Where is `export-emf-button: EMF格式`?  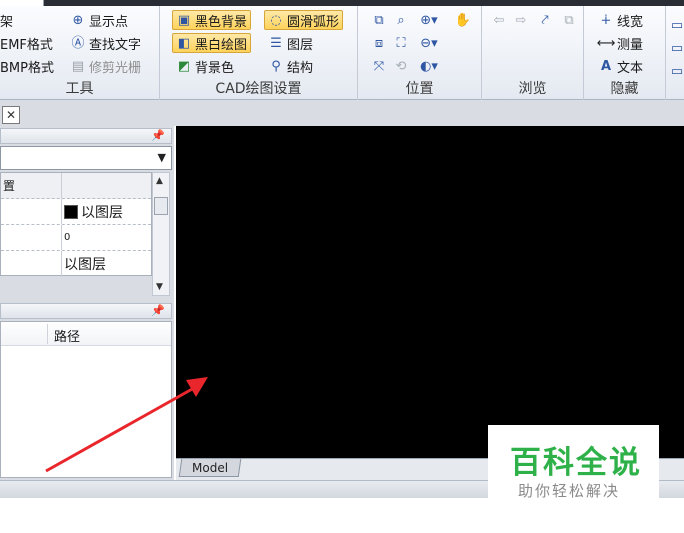
export-emf-button: EMF格式 is located at coordinates (28, 43).